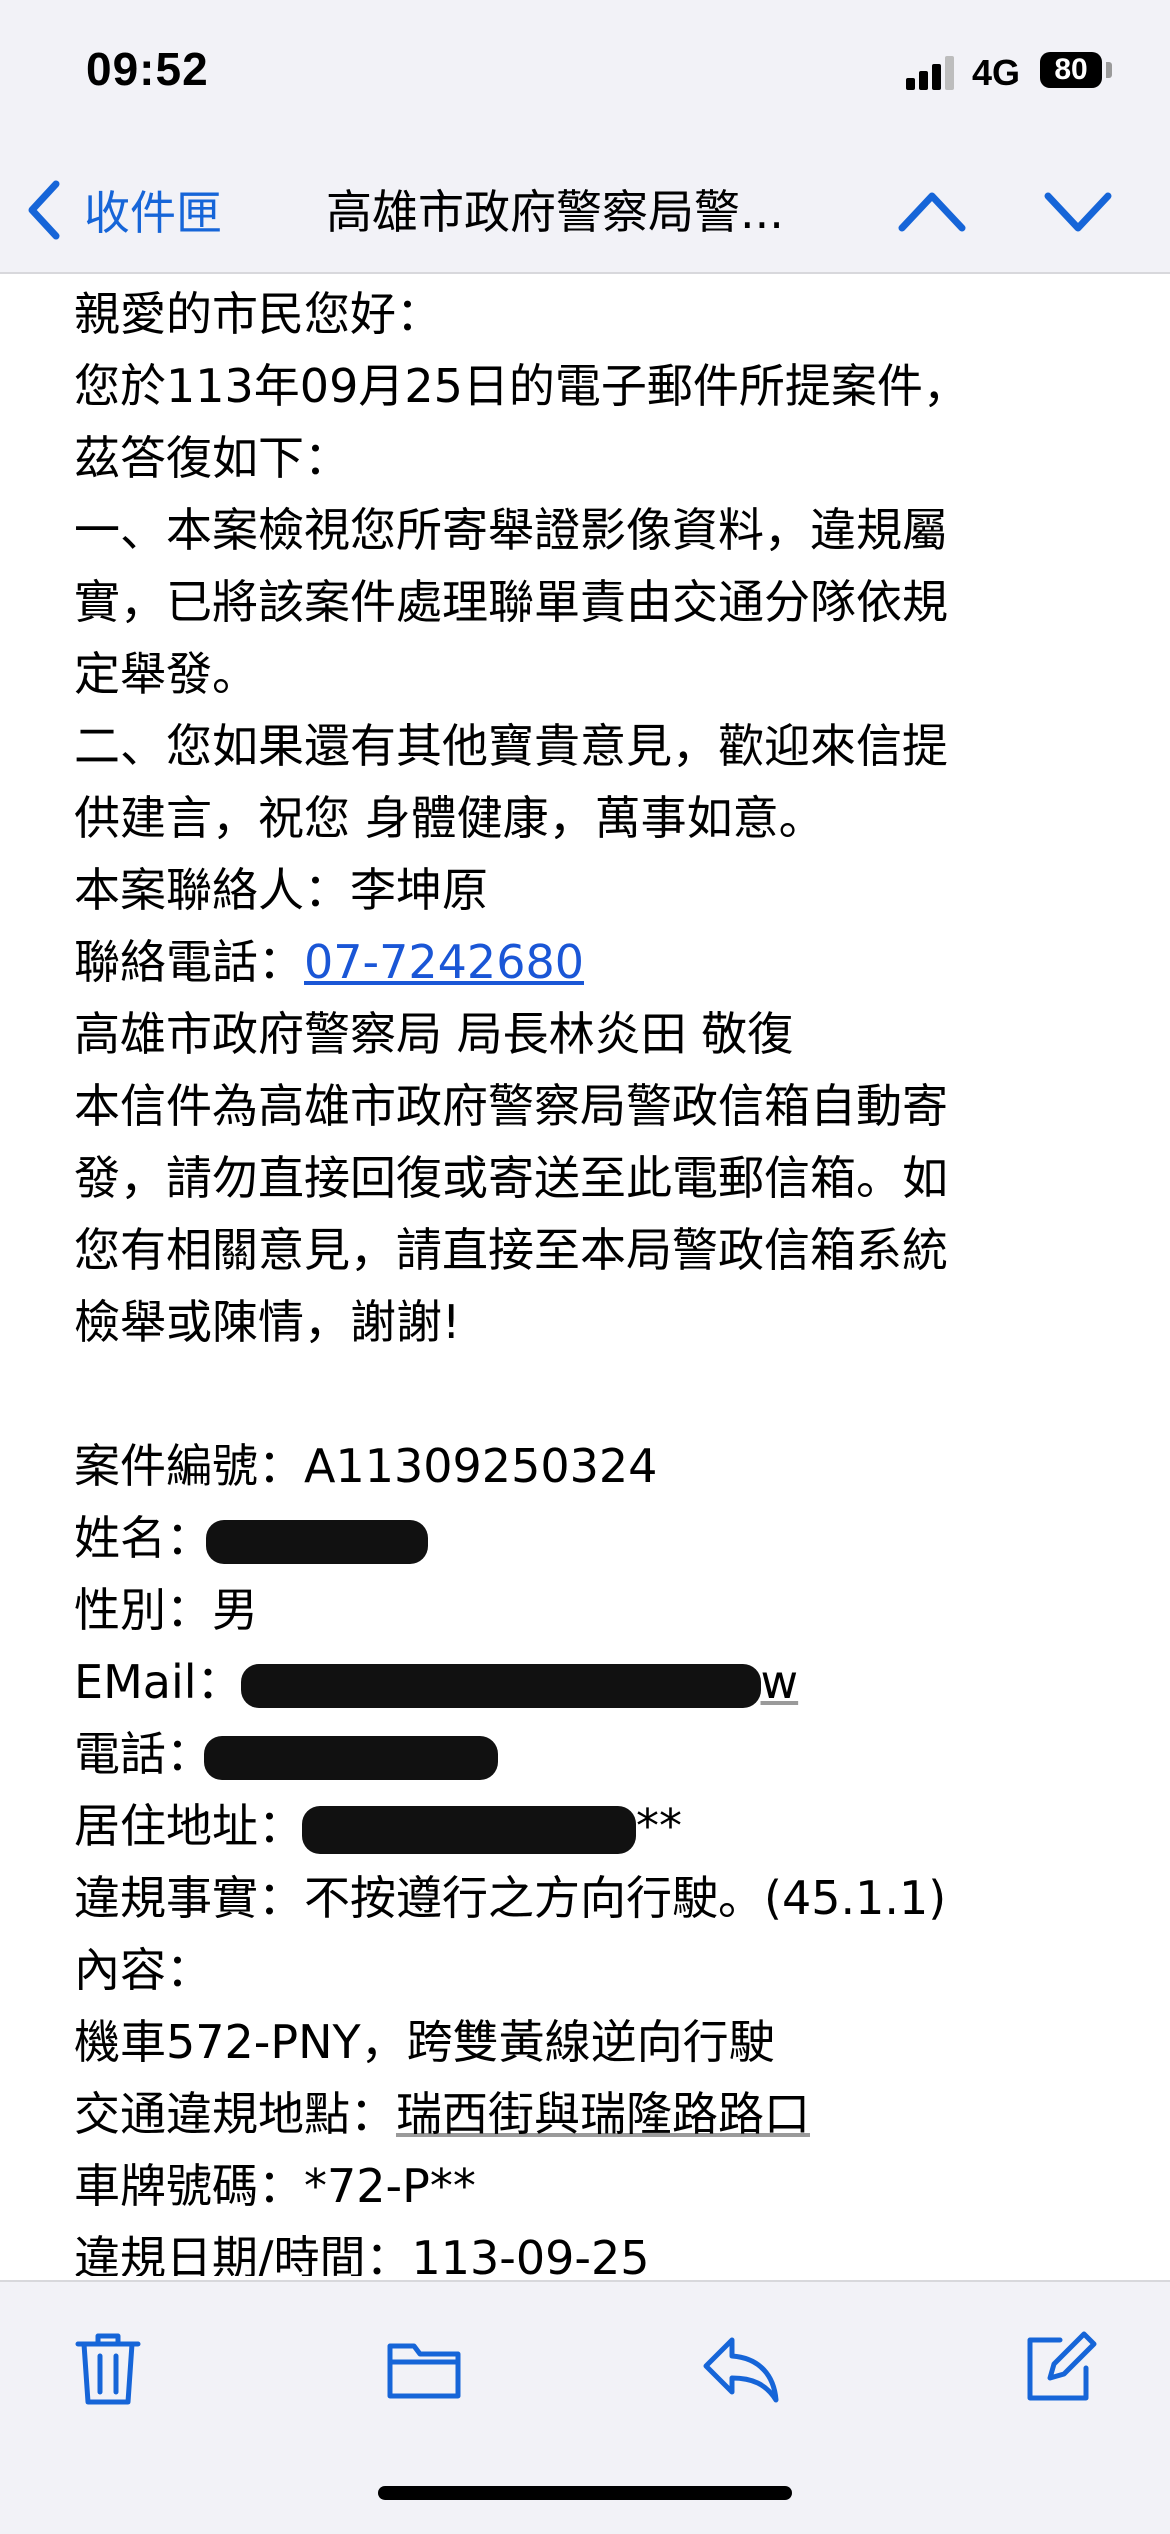 The image size is (1170, 2534). Describe the element at coordinates (511, 602) in the screenshot. I see `paragraph-1-line-2: 實，已將該案件處理聯單責由交通分隊依規` at that location.